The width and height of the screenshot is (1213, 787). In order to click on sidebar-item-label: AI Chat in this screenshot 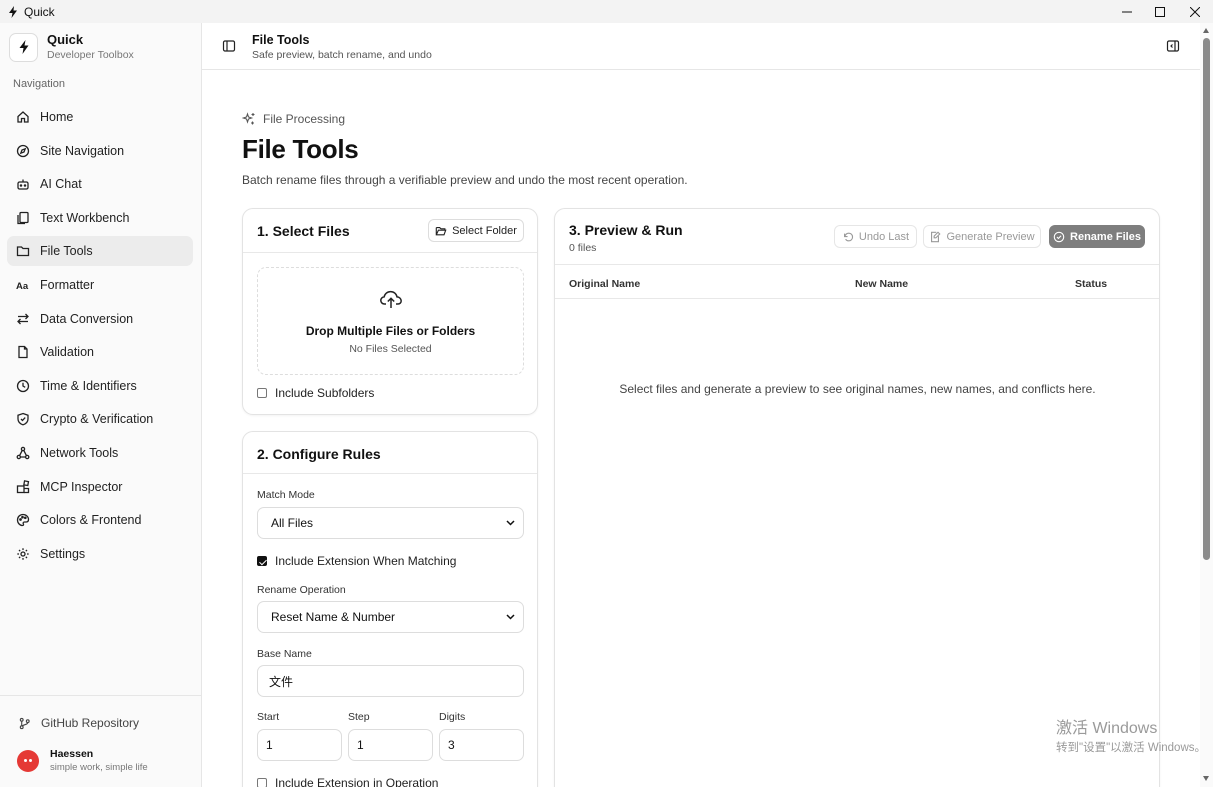, I will do `click(61, 184)`.